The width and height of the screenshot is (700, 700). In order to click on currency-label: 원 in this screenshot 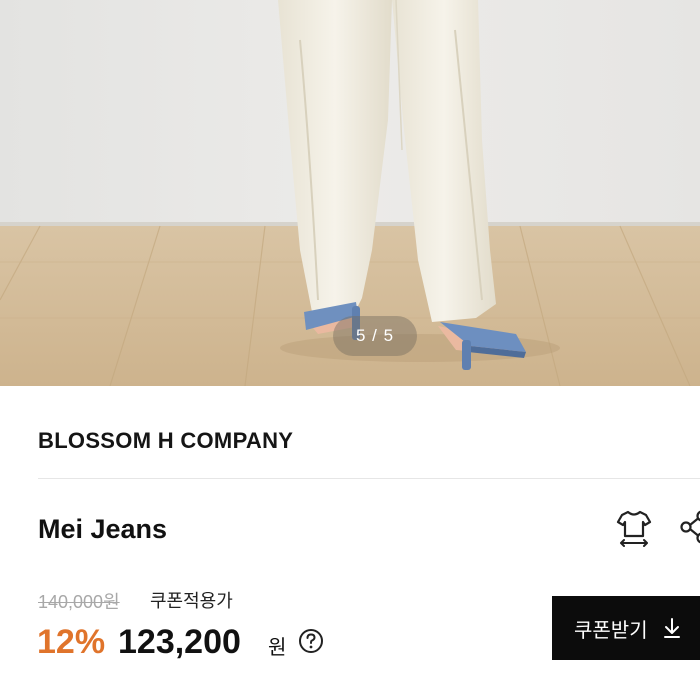, I will do `click(277, 648)`.